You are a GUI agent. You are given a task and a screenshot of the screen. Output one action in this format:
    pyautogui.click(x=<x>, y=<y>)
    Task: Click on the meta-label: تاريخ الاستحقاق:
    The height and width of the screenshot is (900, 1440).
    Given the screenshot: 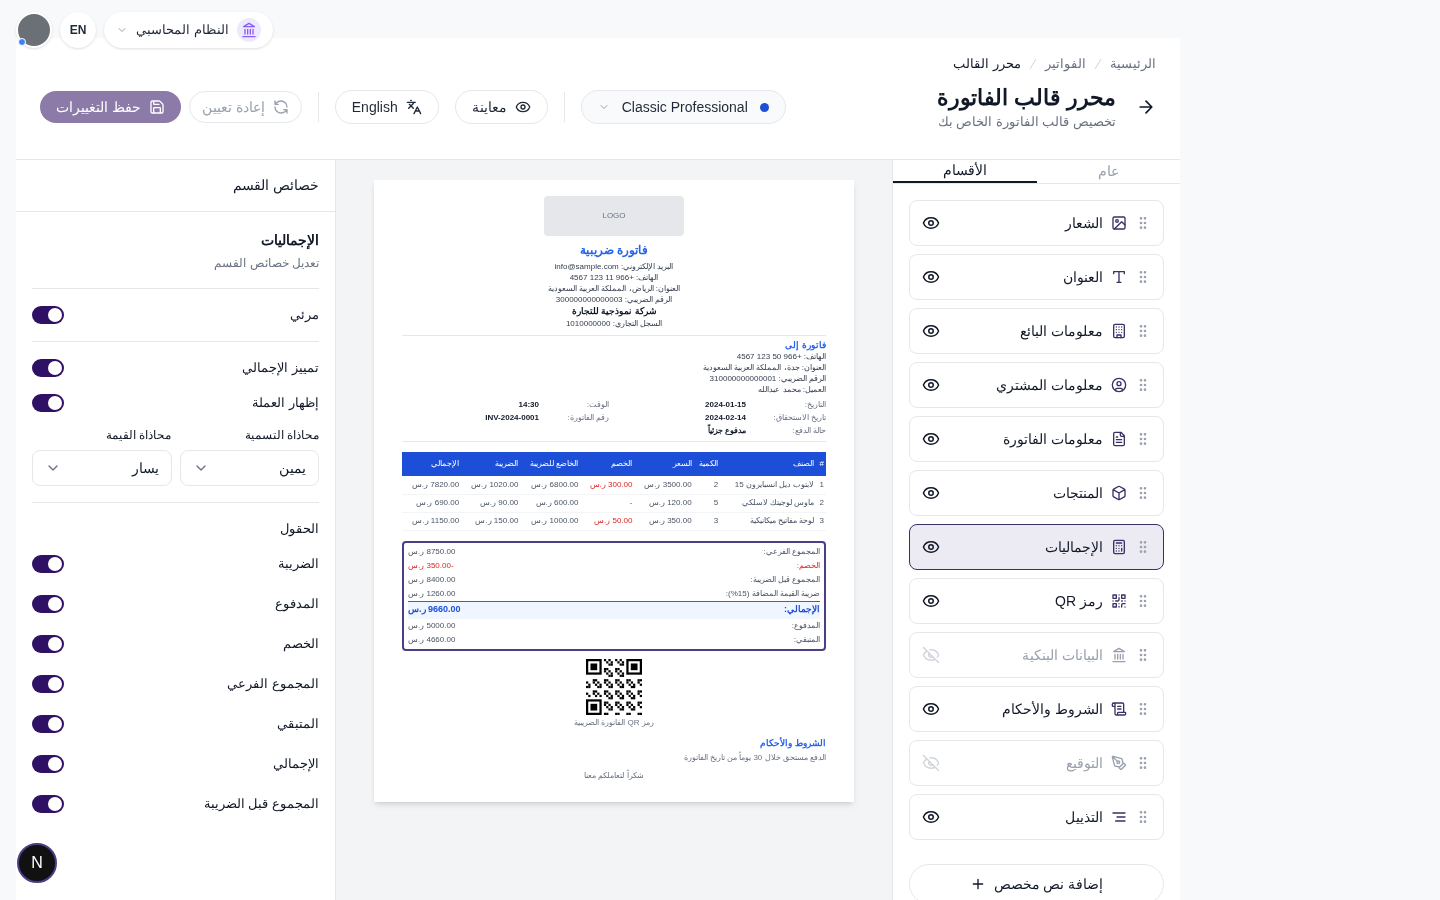 What is the action you would take?
    pyautogui.click(x=799, y=418)
    